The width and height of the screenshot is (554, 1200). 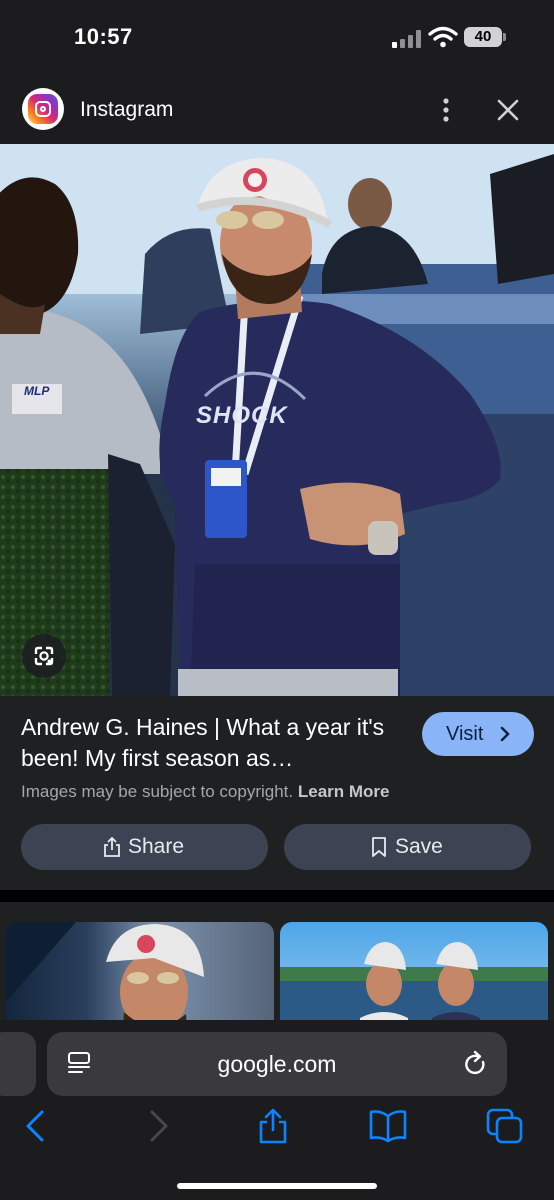 I want to click on visit-label: Visit, so click(x=465, y=734).